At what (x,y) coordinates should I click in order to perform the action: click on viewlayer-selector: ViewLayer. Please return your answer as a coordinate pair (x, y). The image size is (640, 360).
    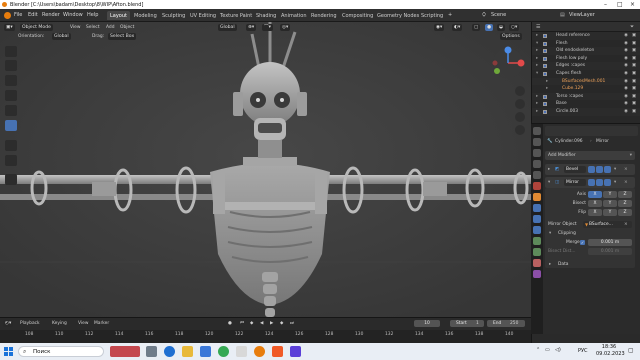
    Looking at the image, I should click on (582, 15).